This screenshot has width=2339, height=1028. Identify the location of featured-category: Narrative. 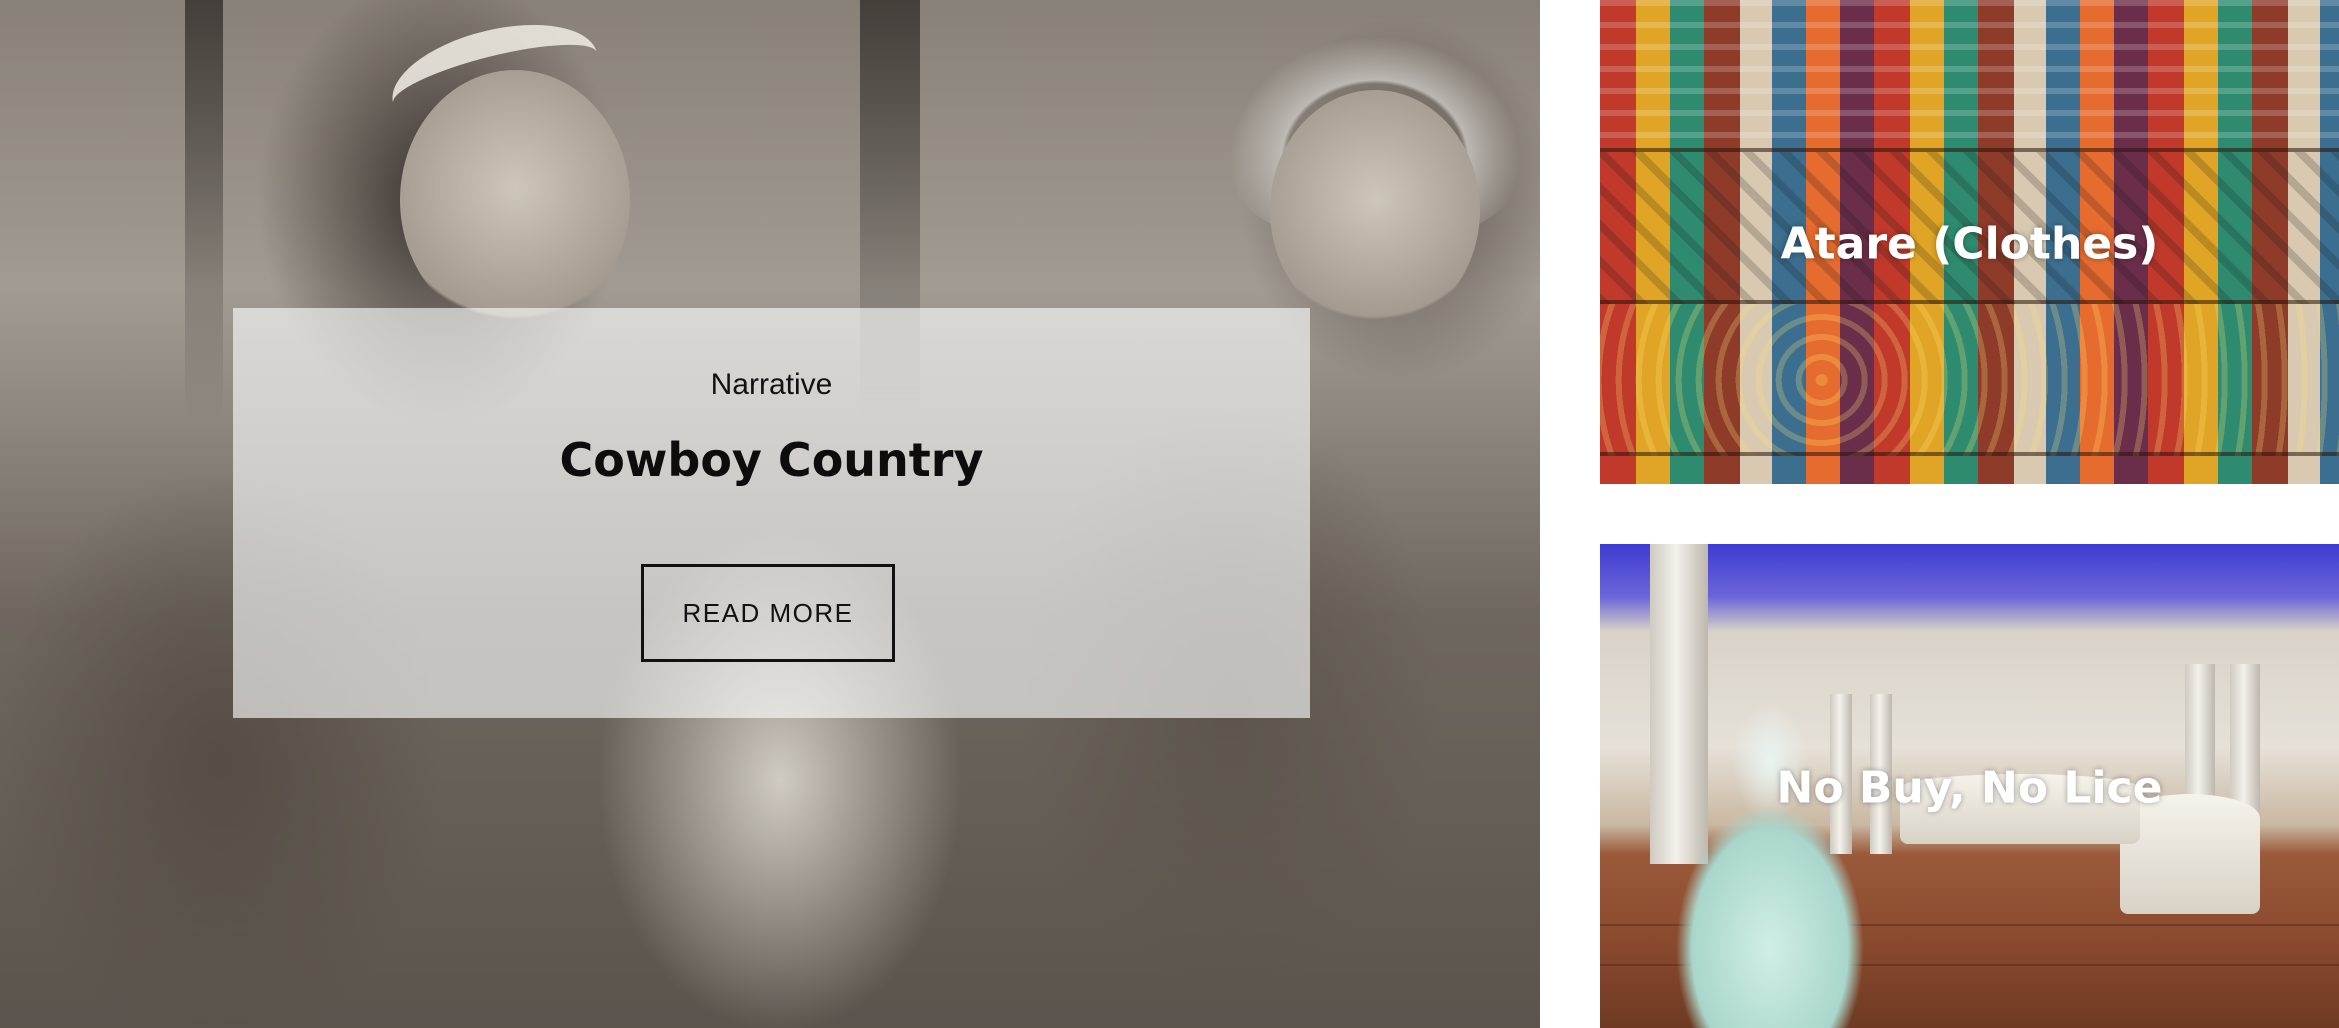
(771, 385).